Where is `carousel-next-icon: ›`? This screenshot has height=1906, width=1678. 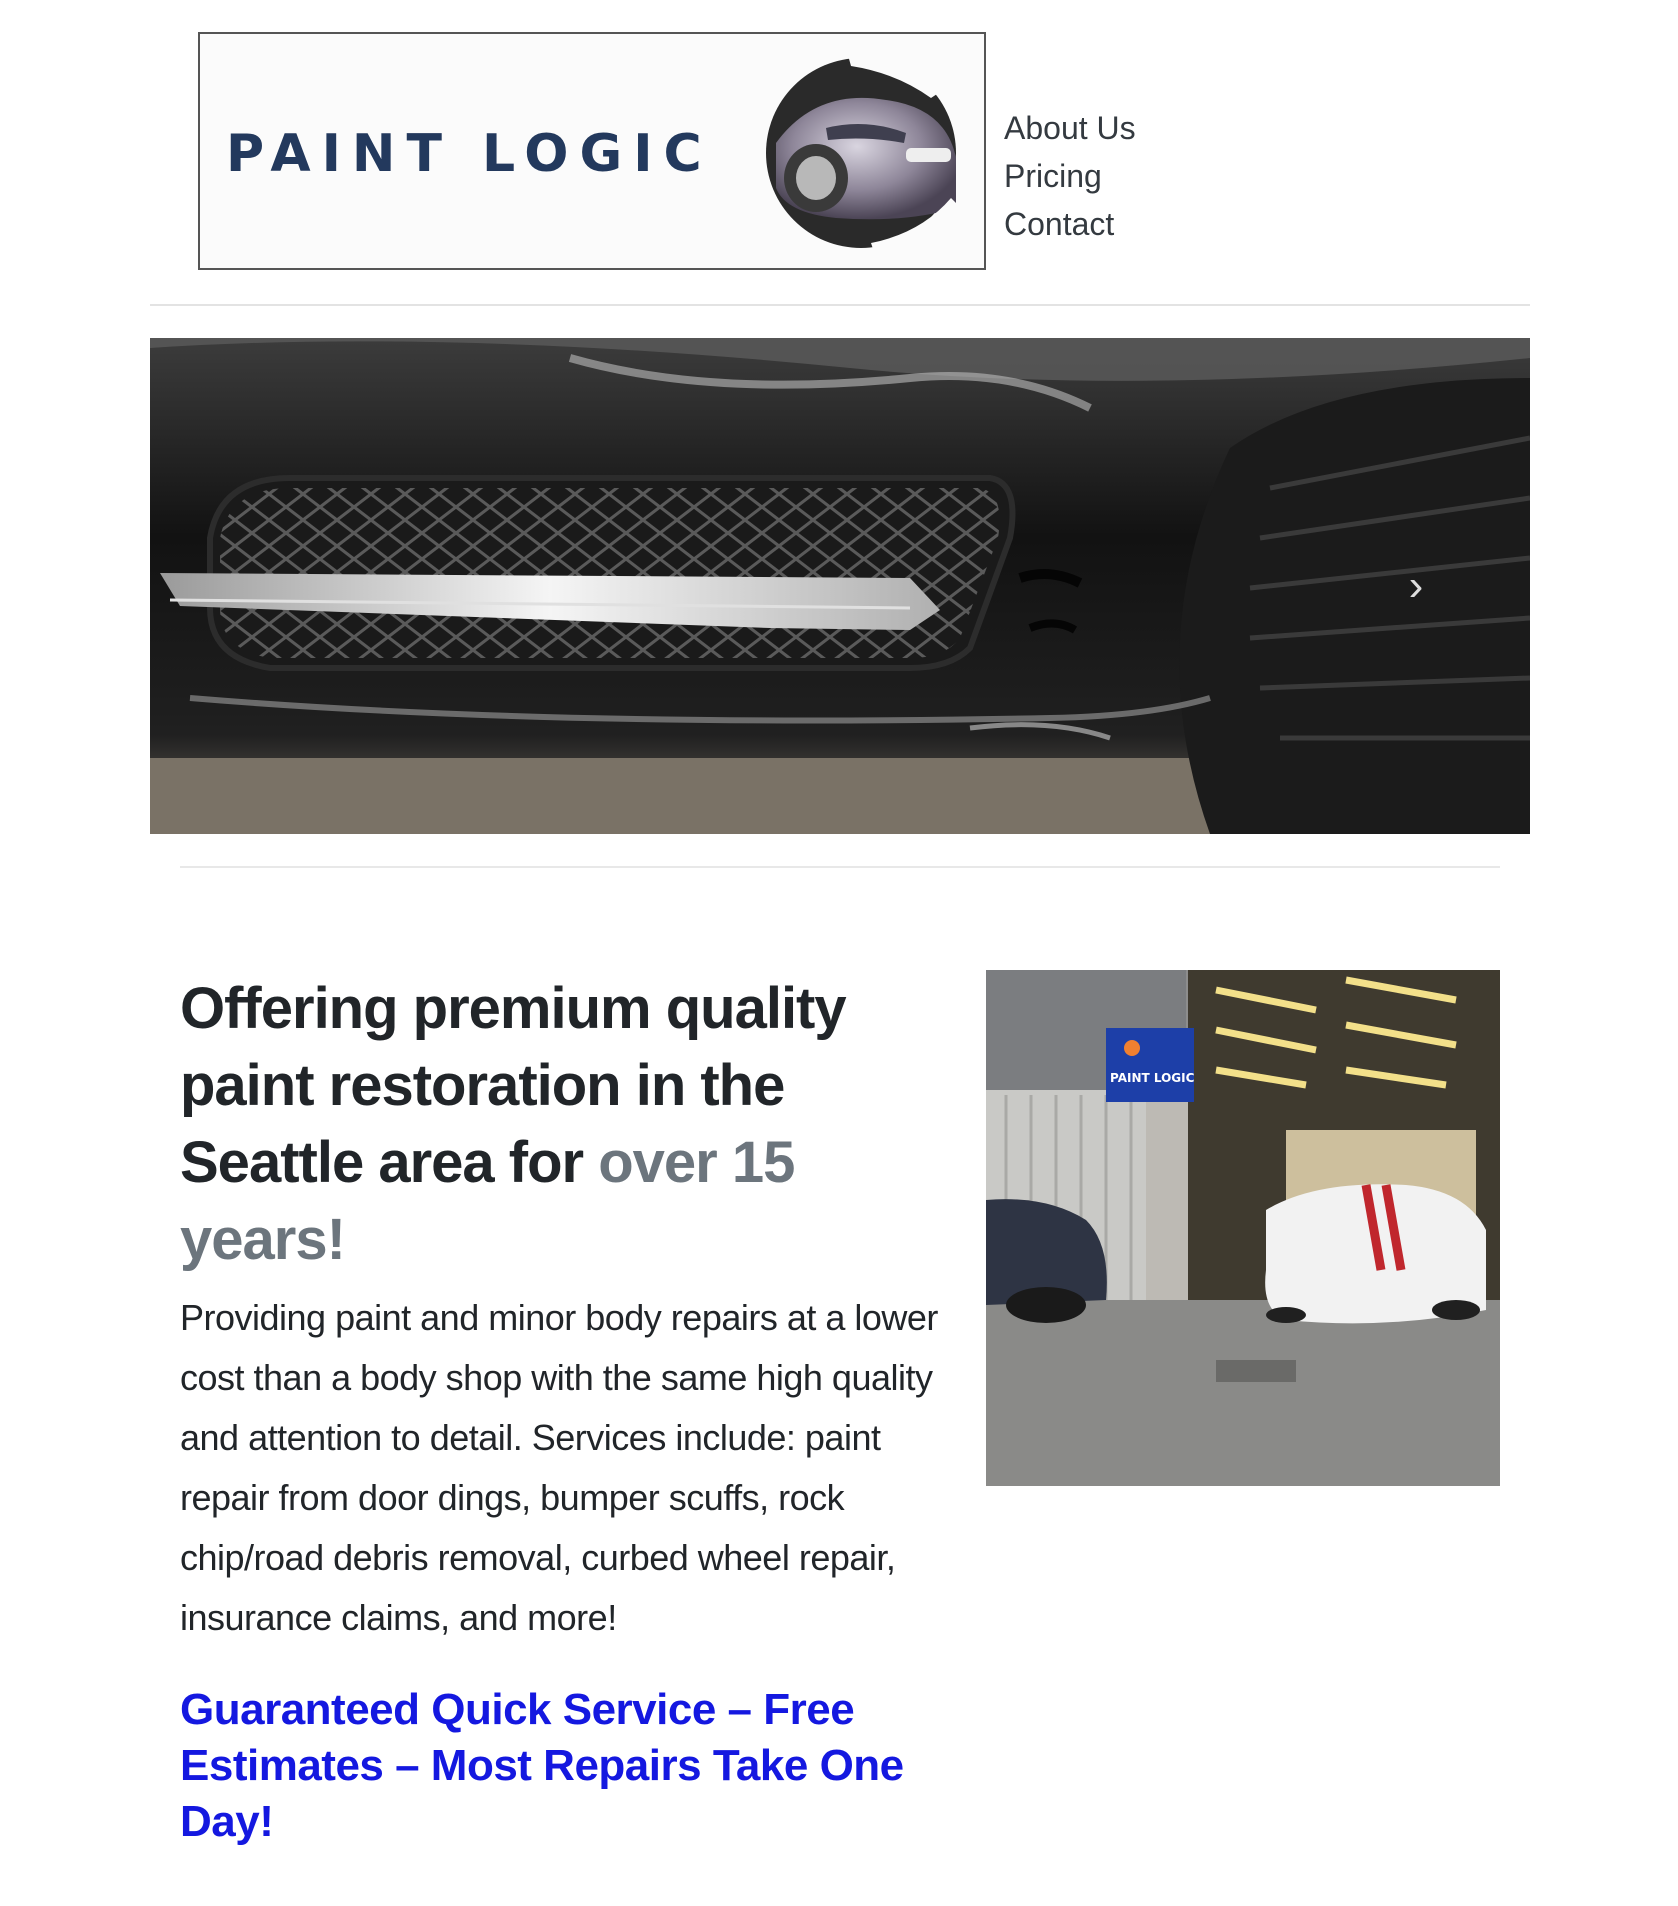
carousel-next-icon: › is located at coordinates (1416, 586).